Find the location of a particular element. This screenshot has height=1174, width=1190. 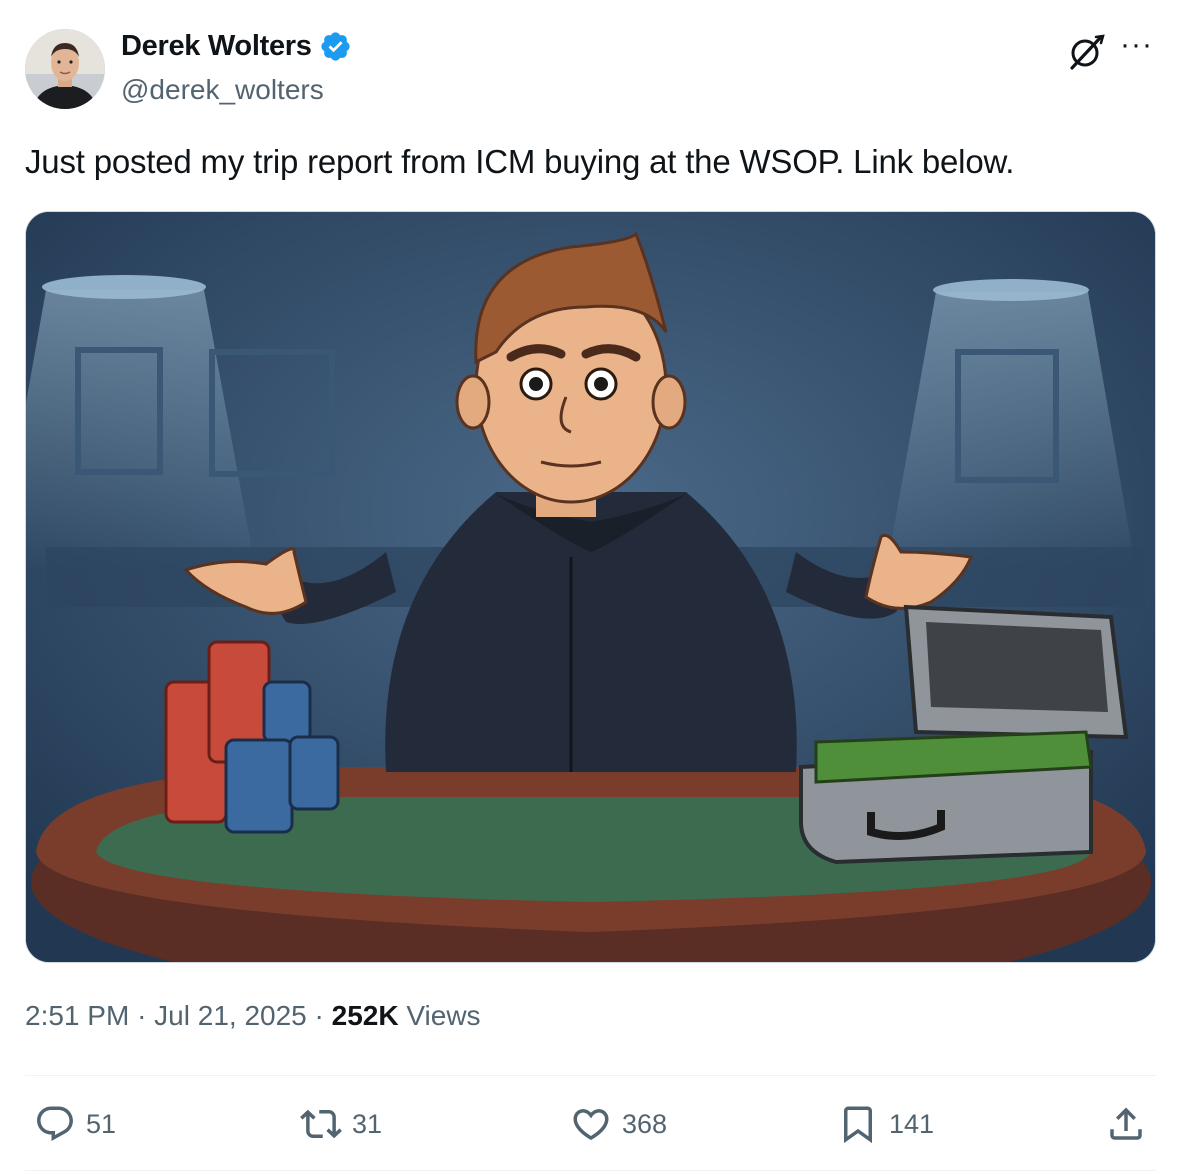

divider-bottom is located at coordinates (590, 1170).